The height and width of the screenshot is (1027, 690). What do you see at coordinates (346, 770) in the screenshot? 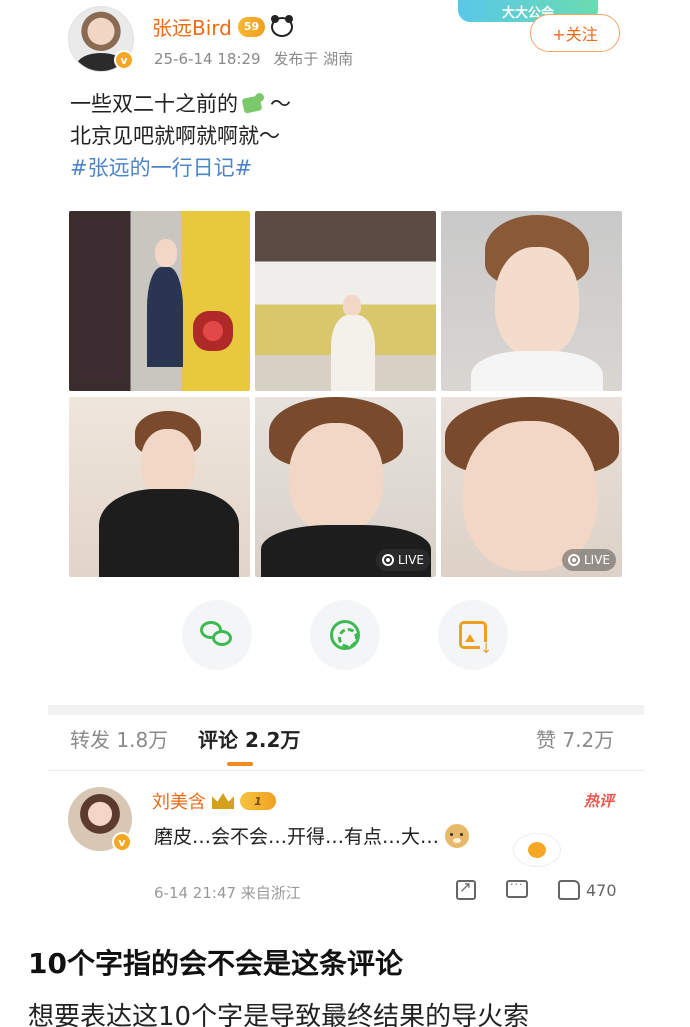
I see `tab-separator` at bounding box center [346, 770].